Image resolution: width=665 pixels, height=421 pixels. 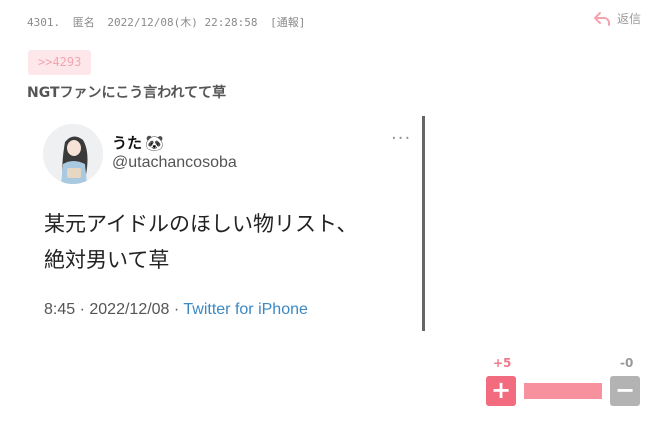 I want to click on tweet-handle: @utachancosoba, so click(x=174, y=163).